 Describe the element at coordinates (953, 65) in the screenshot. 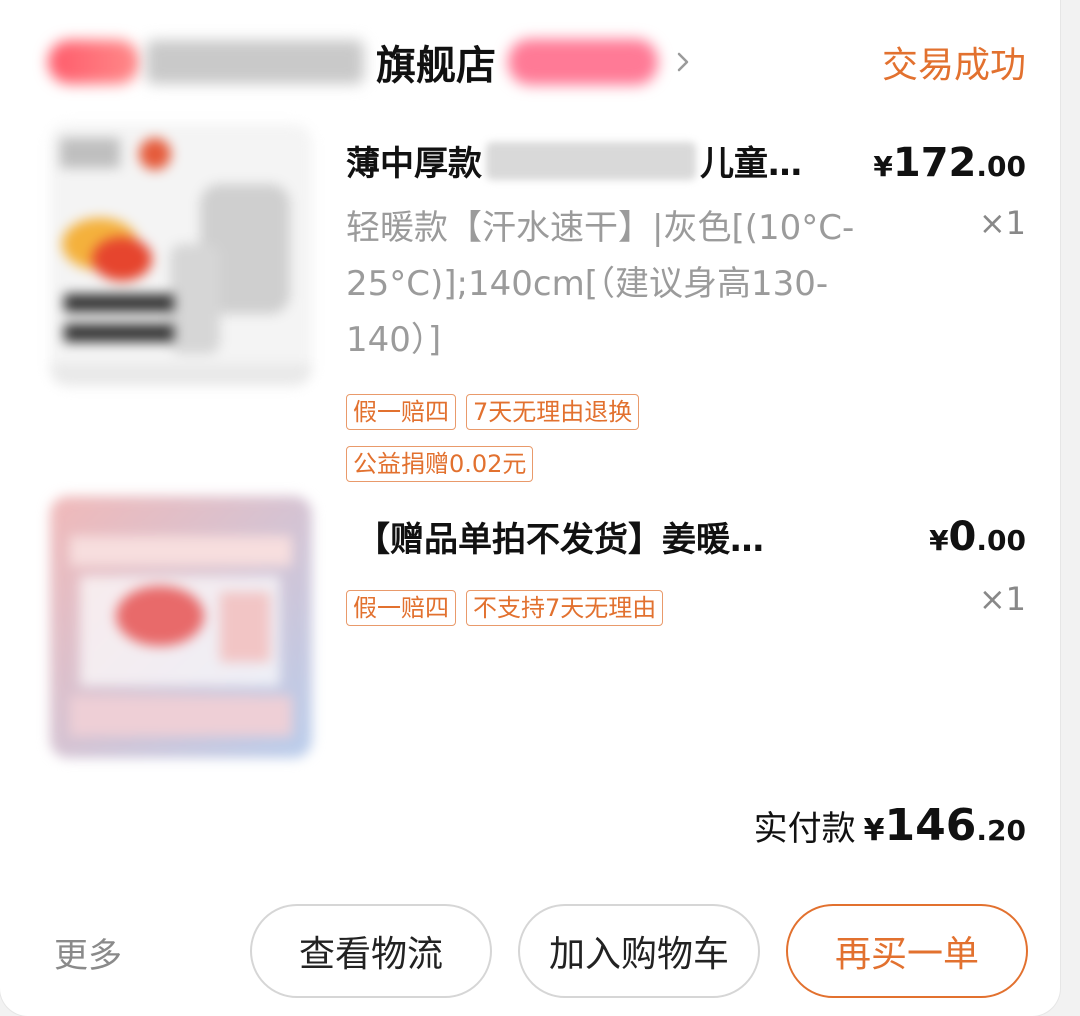

I see `order-status: 交易成功` at that location.